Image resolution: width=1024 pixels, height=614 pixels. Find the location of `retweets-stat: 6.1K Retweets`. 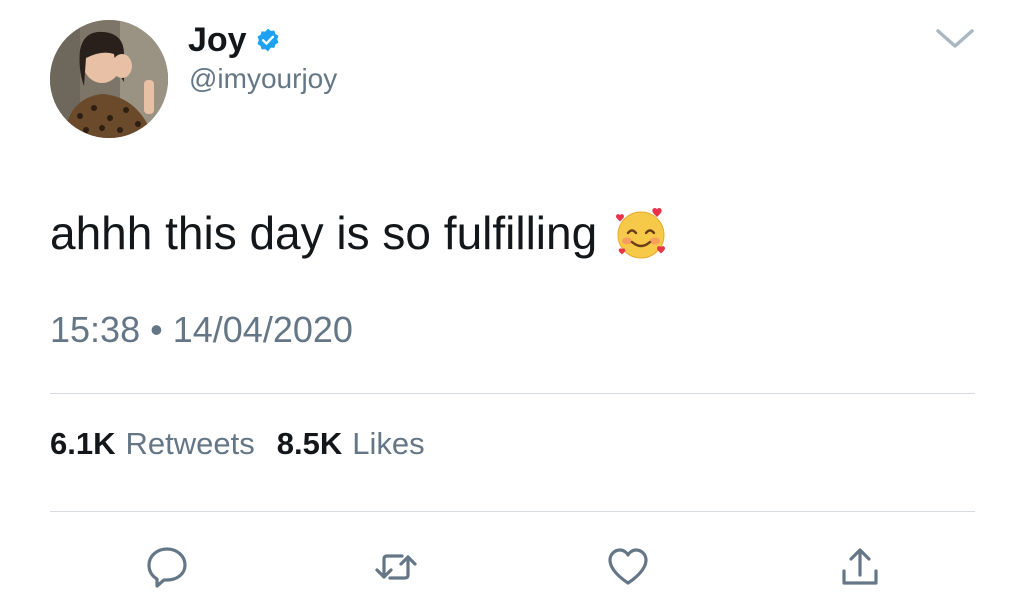

retweets-stat: 6.1K Retweets is located at coordinates (152, 444).